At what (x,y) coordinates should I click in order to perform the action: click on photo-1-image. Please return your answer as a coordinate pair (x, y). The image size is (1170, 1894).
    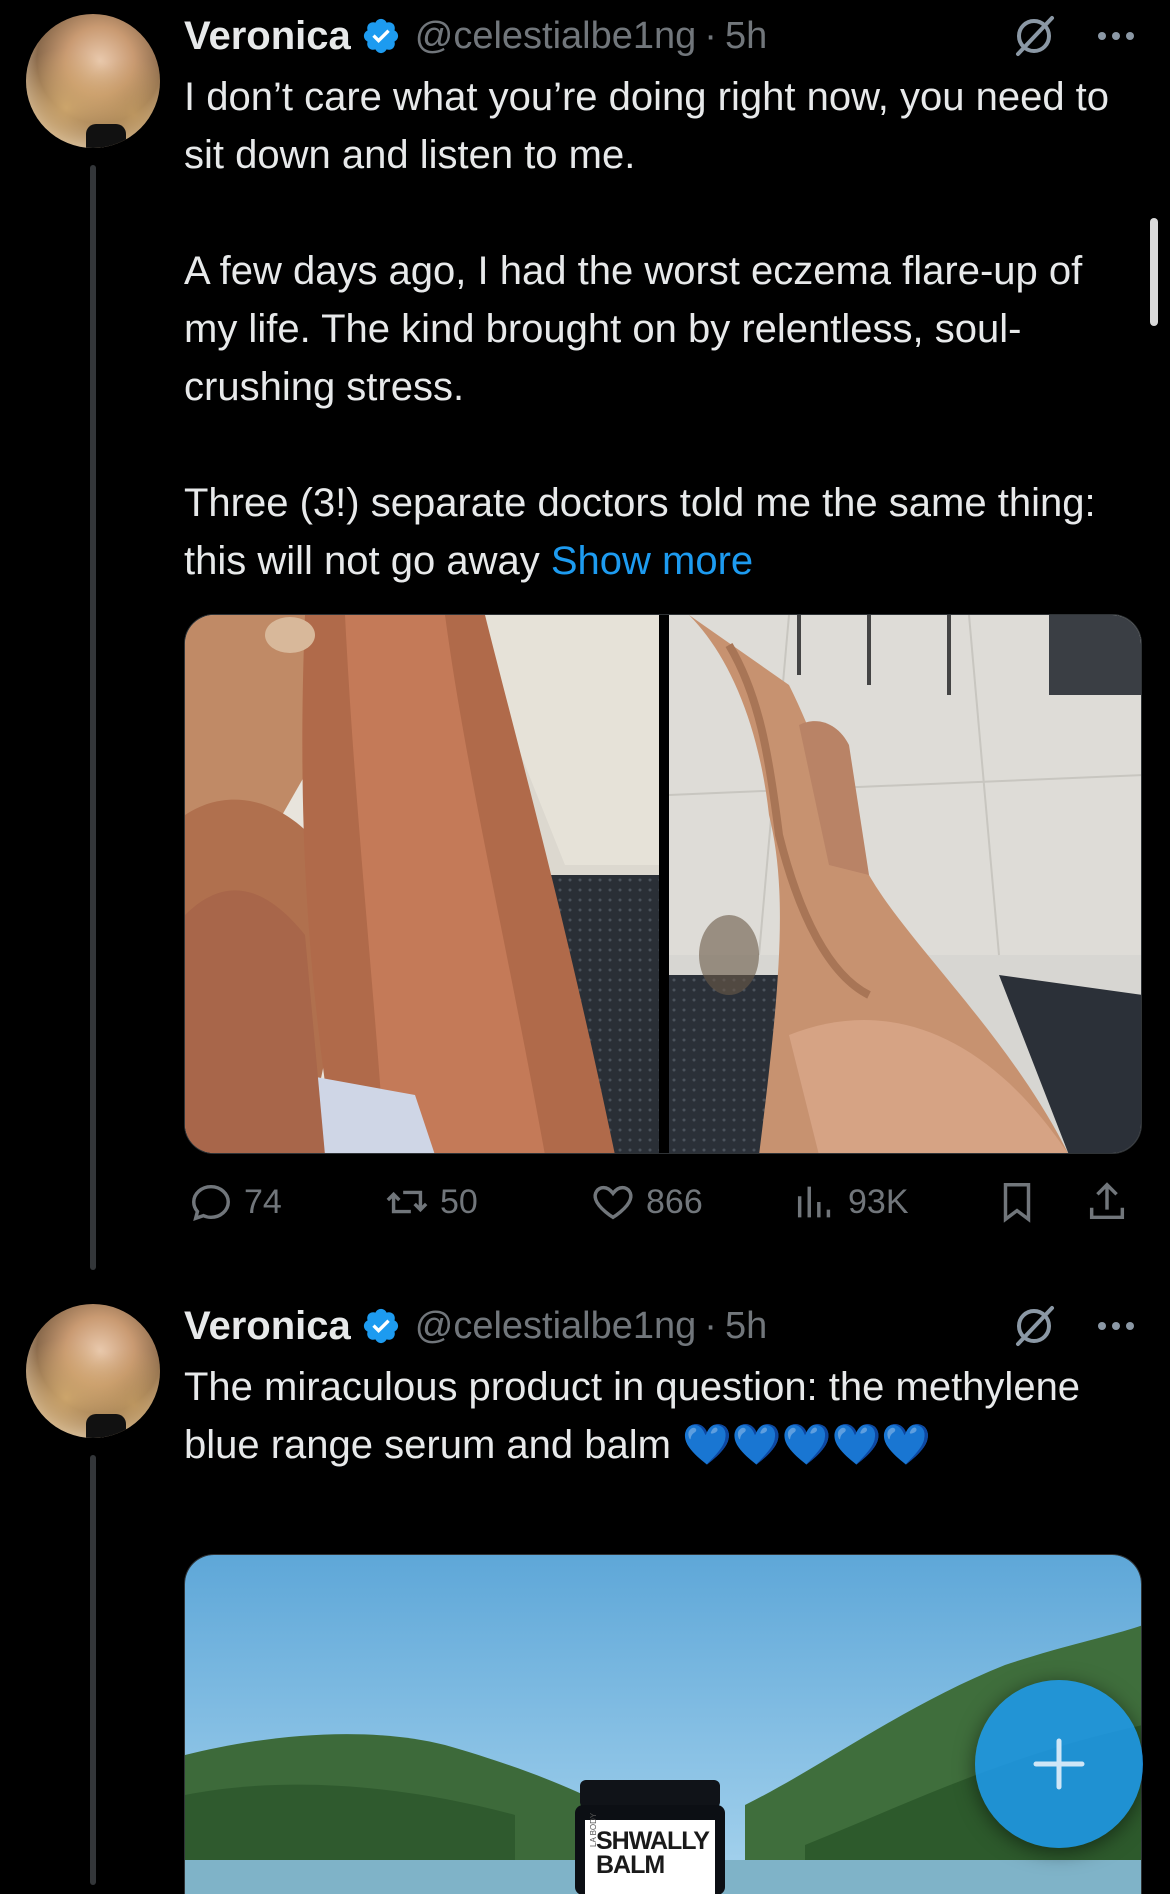
    Looking at the image, I should click on (422, 884).